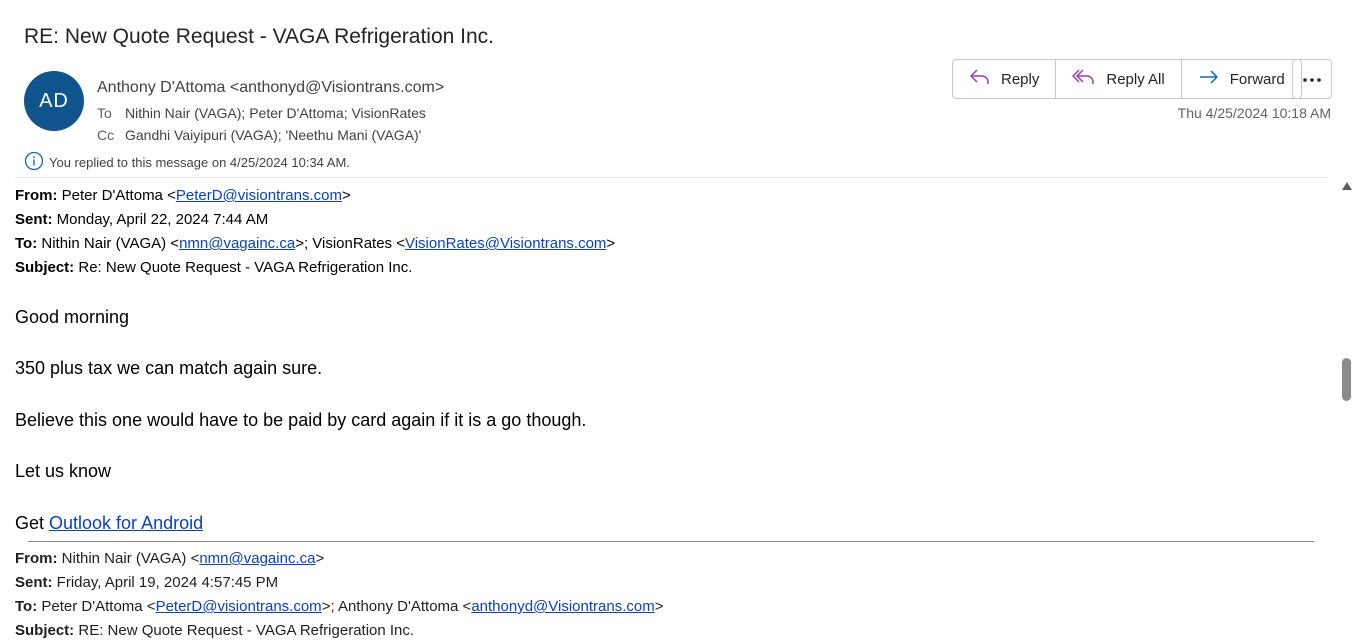  Describe the element at coordinates (1135, 79) in the screenshot. I see `reply-all-label: Reply All` at that location.